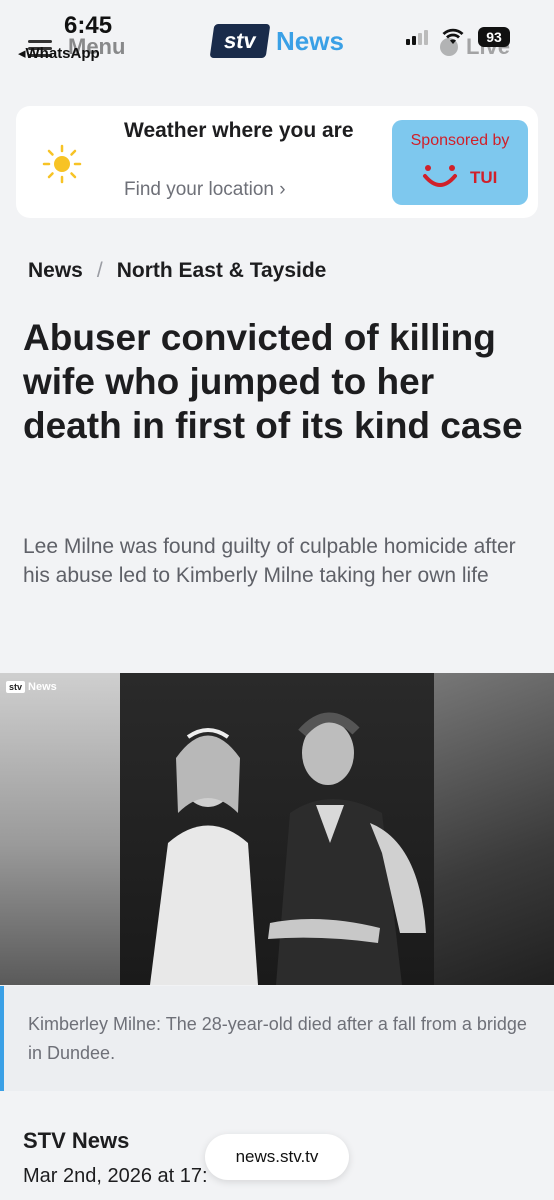 The image size is (554, 1200). I want to click on stv-logo-mark: stv, so click(240, 41).